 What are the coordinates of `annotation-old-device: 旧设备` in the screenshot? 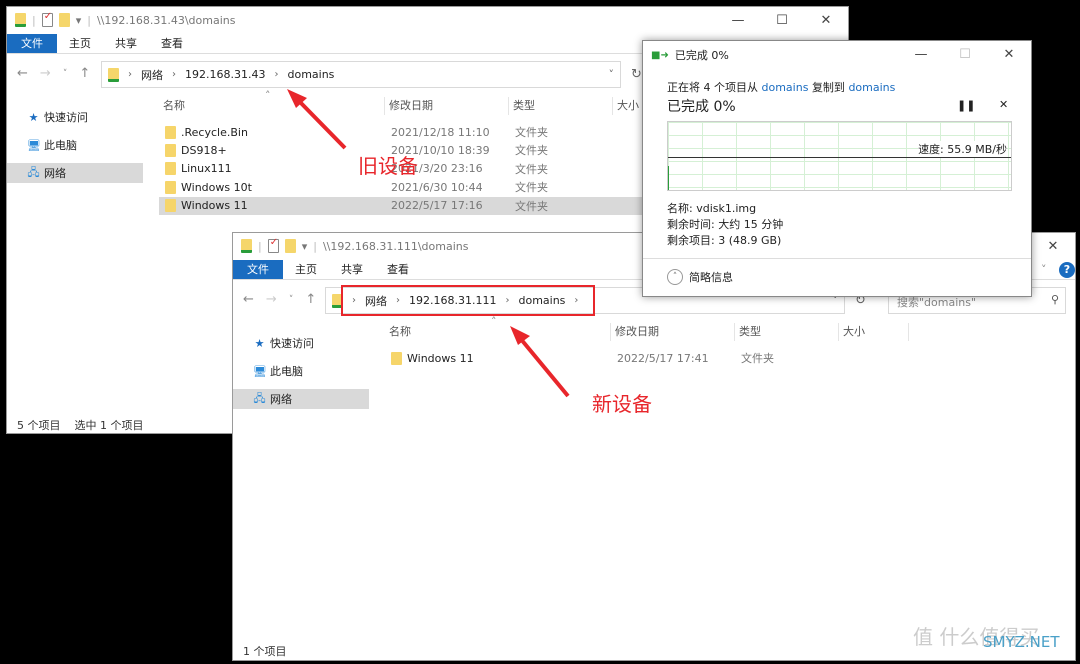 It's located at (388, 166).